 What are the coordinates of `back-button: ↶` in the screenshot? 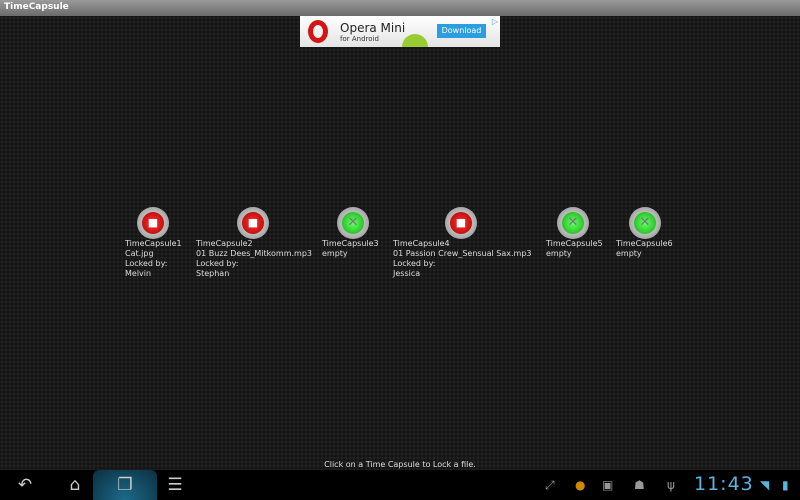 It's located at (25, 485).